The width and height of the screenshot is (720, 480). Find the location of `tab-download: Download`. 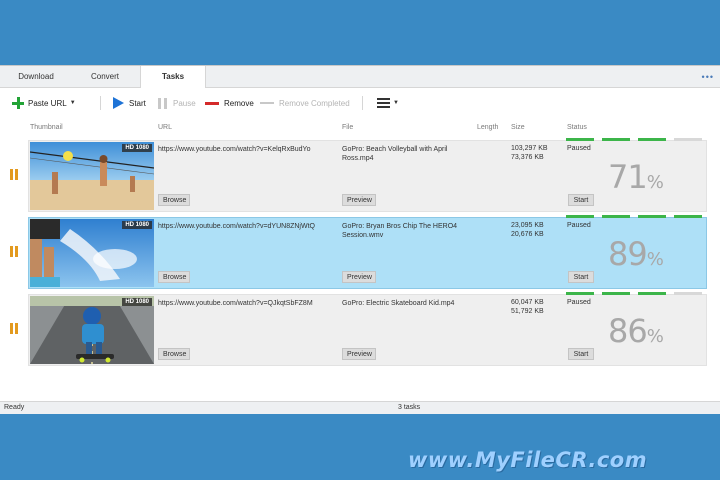

tab-download: Download is located at coordinates (36, 77).